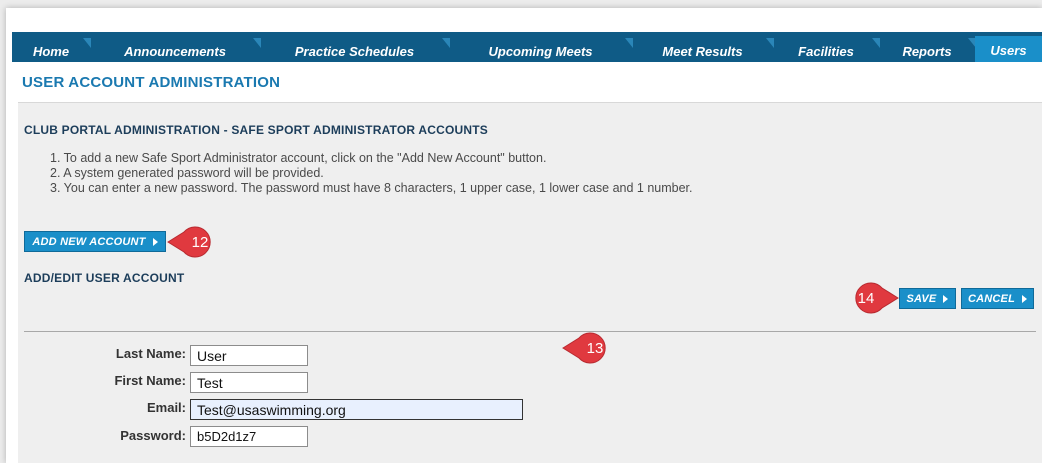  What do you see at coordinates (355, 51) in the screenshot?
I see `tab-practice-schedules: Practice Schedules` at bounding box center [355, 51].